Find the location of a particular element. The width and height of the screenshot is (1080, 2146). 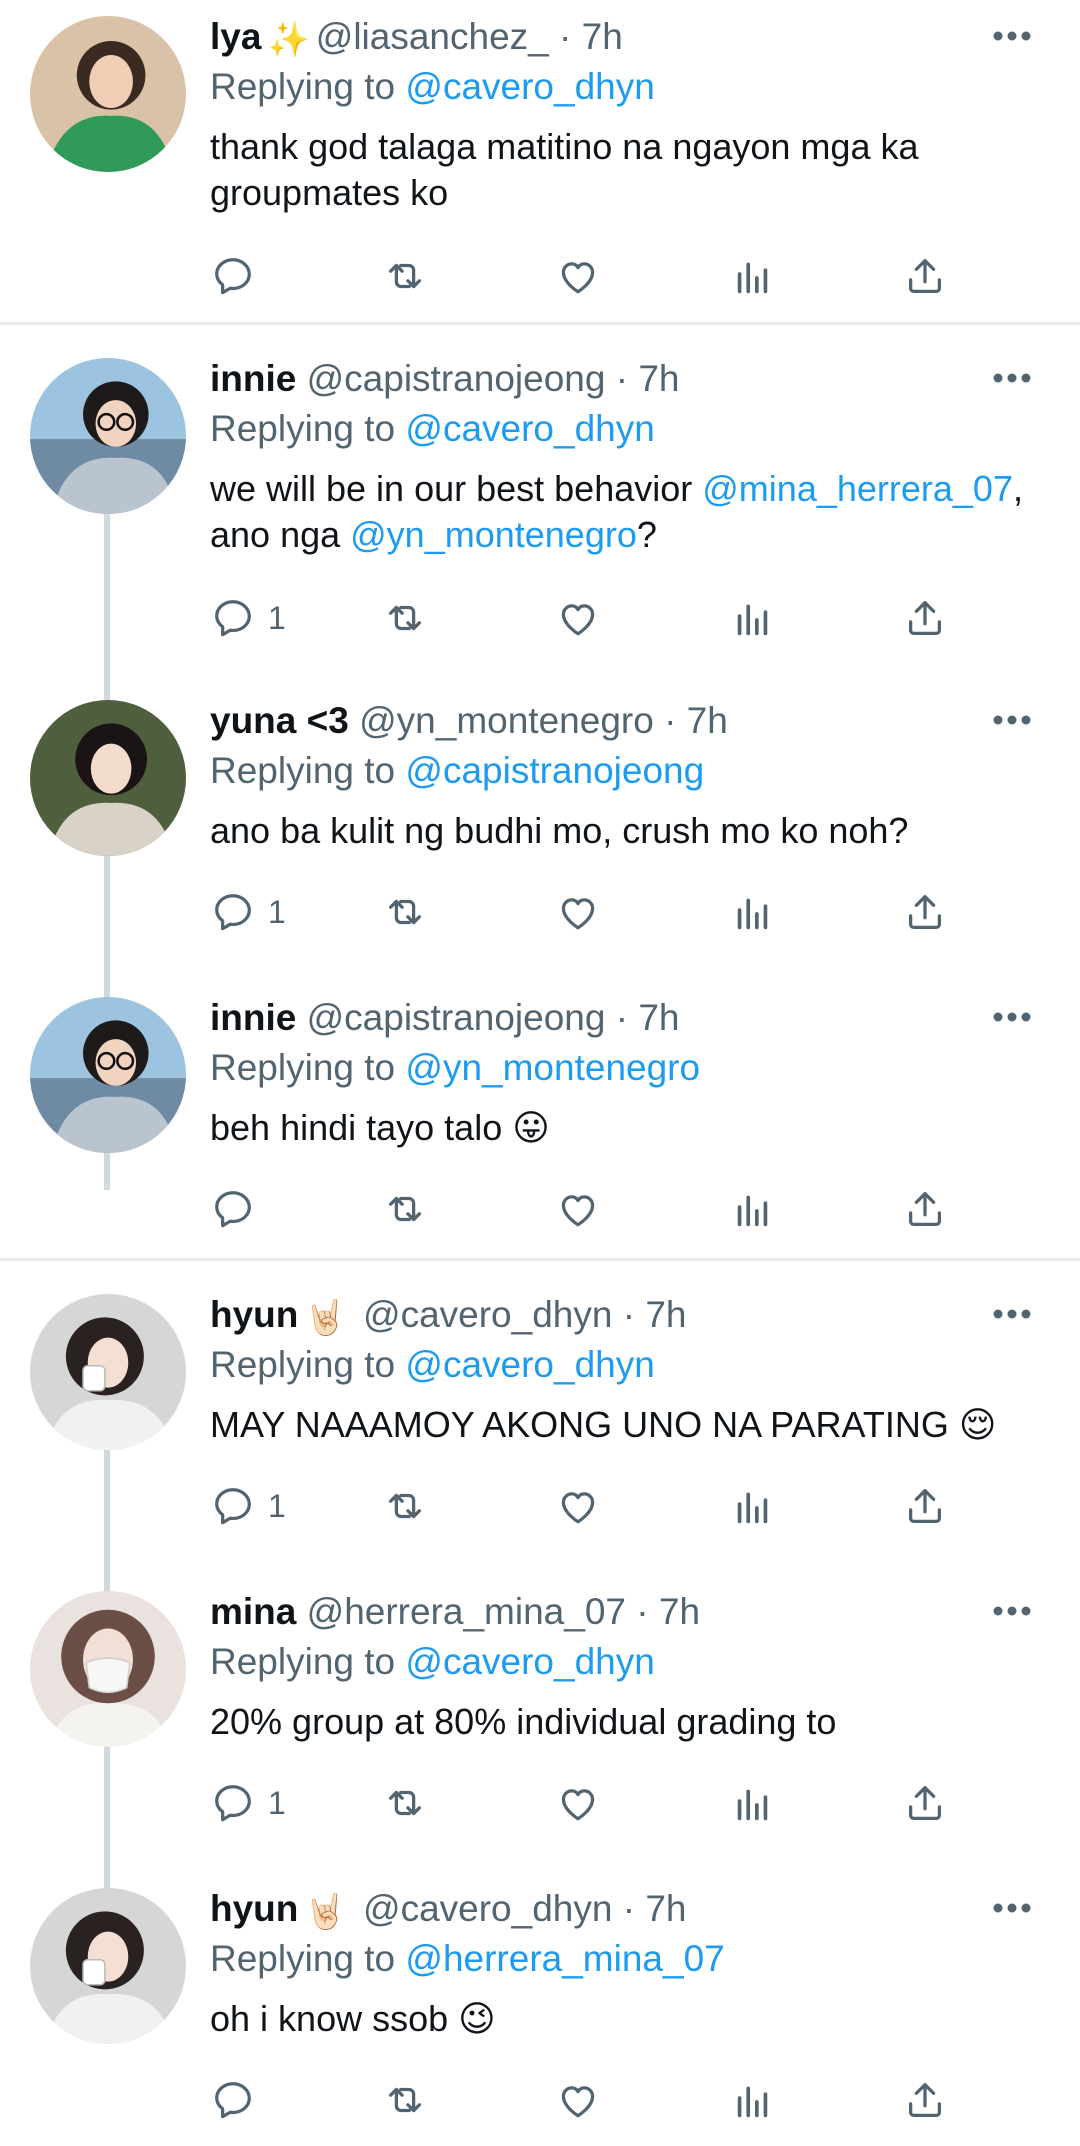

handle: @herrera_mina_07 is located at coordinates (466, 1611).